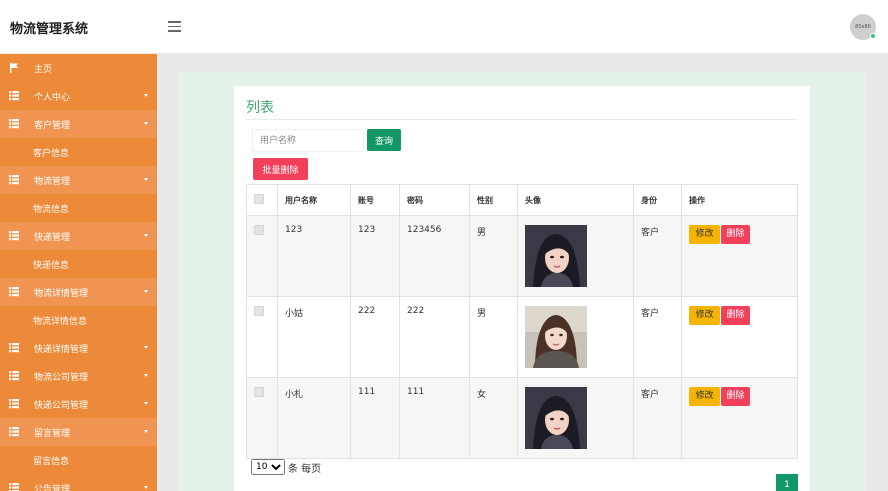 Image resolution: width=888 pixels, height=491 pixels. Describe the element at coordinates (51, 265) in the screenshot. I see `sidebar-item-label: 快递信息` at that location.